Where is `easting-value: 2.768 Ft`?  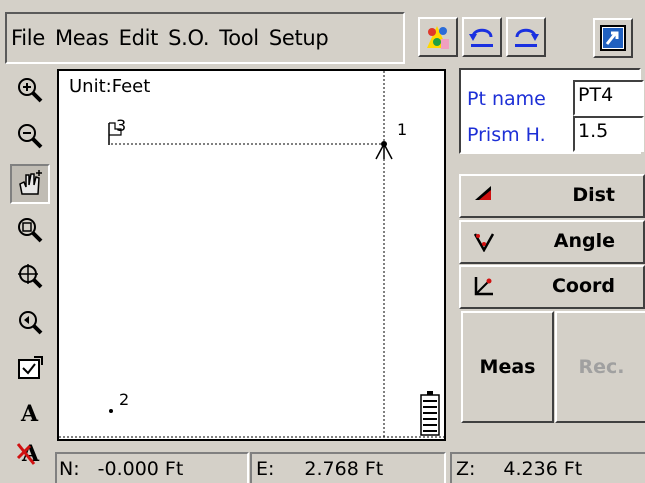 easting-value: 2.768 Ft is located at coordinates (344, 468).